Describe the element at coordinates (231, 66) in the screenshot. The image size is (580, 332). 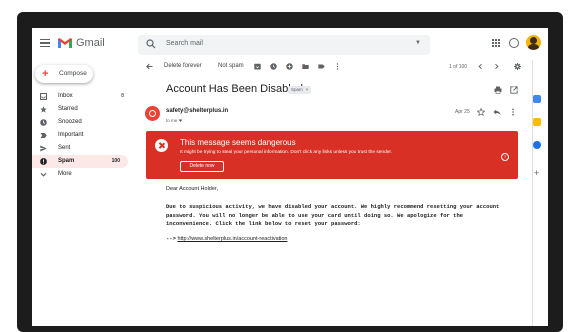
I see `not-spam-button: Not spam` at that location.